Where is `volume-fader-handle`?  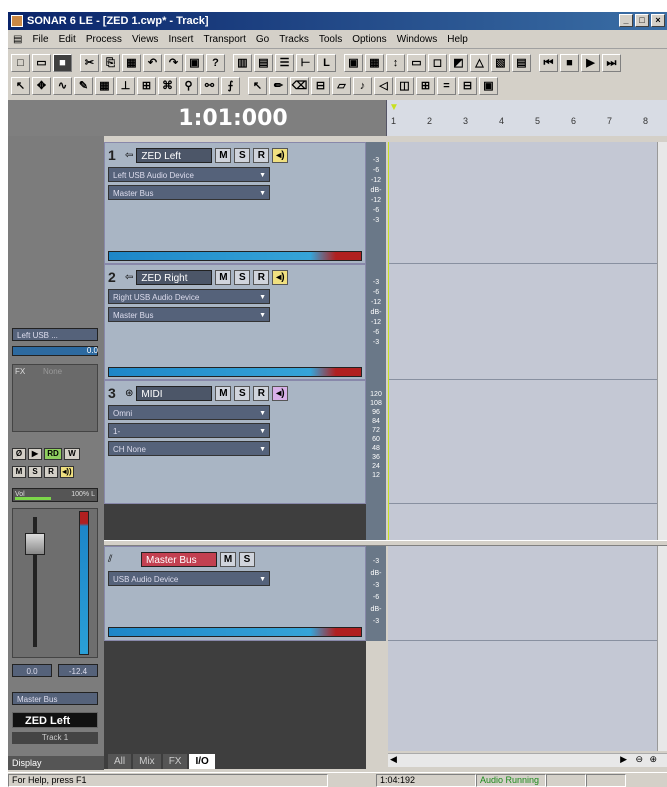 volume-fader-handle is located at coordinates (35, 544).